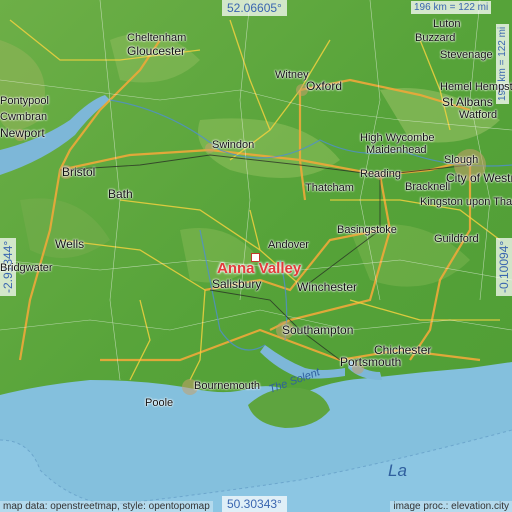 The width and height of the screenshot is (512, 512). Describe the element at coordinates (259, 268) in the screenshot. I see `highlight-location-label: Anna Valley` at that location.